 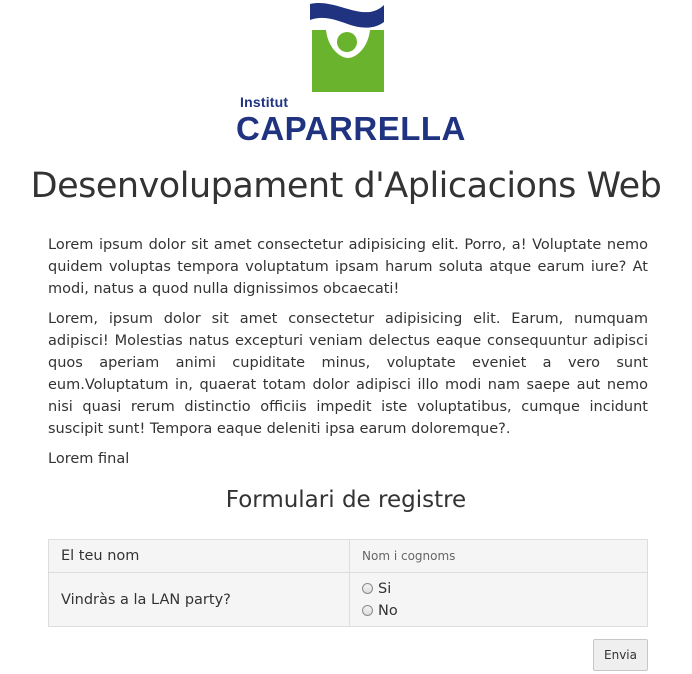 I want to click on radio-no-label: No, so click(x=388, y=610).